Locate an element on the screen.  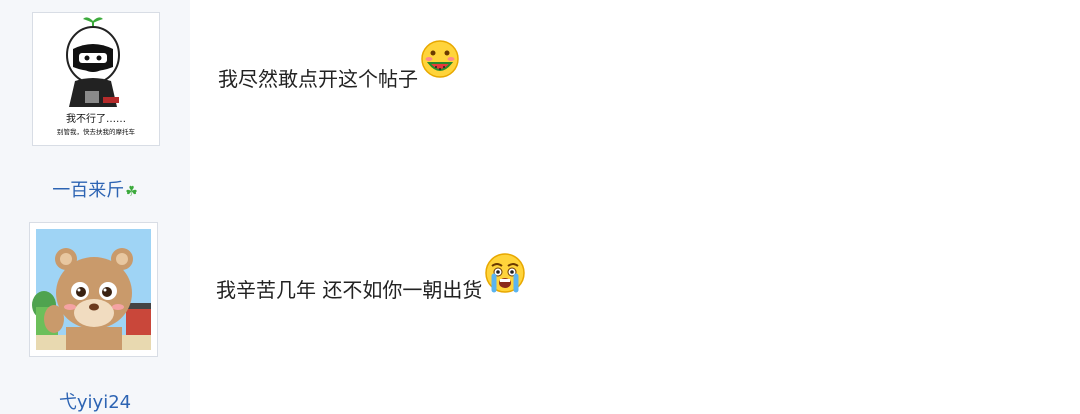
user-sidebar: 弋yiyi24 is located at coordinates (95, 311).